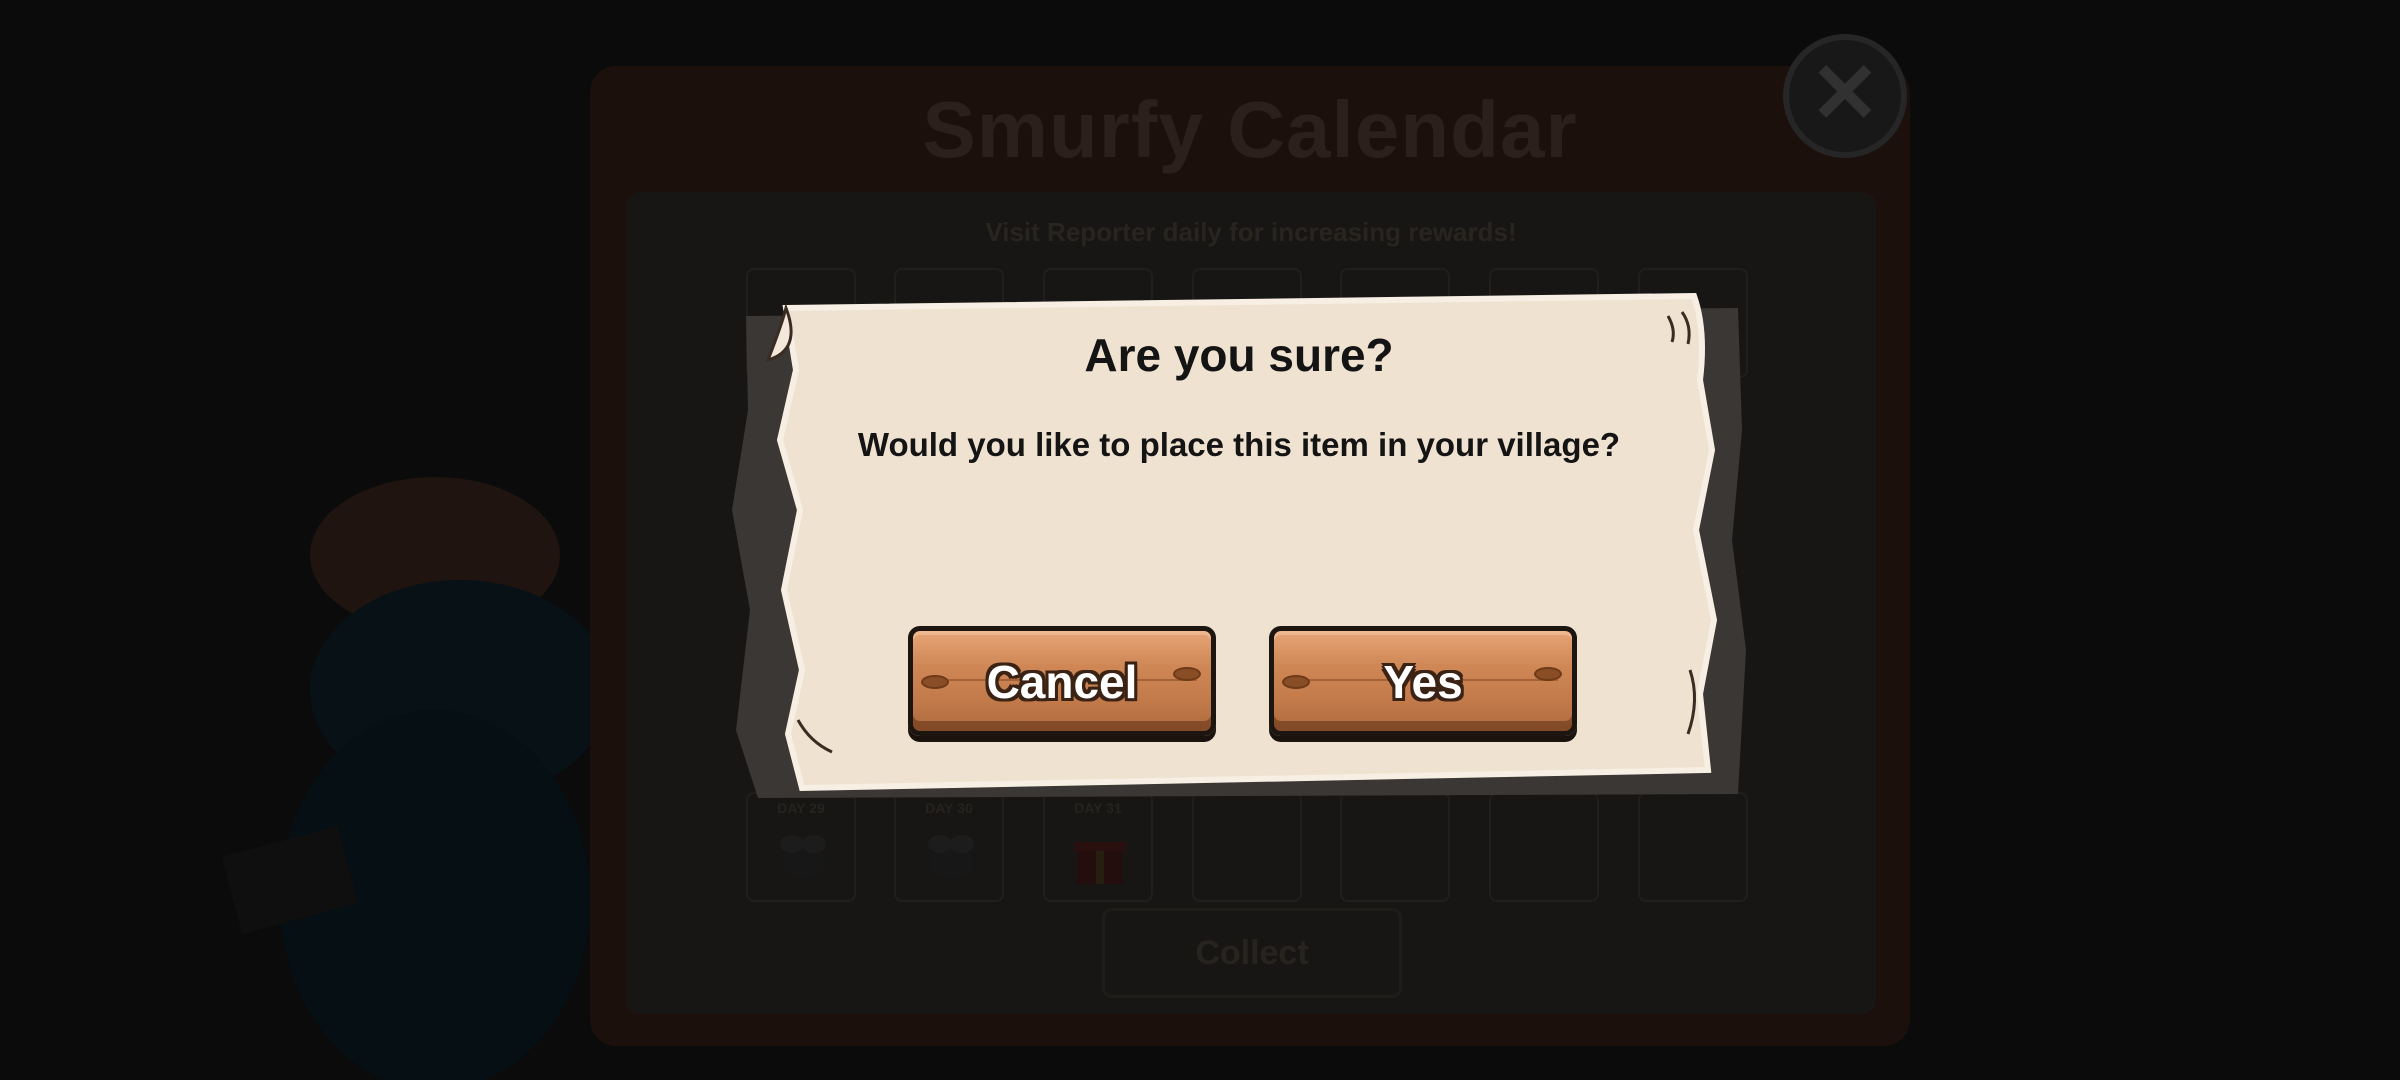 The width and height of the screenshot is (2400, 1080). I want to click on dialog-title: Are you sure?, so click(1239, 355).